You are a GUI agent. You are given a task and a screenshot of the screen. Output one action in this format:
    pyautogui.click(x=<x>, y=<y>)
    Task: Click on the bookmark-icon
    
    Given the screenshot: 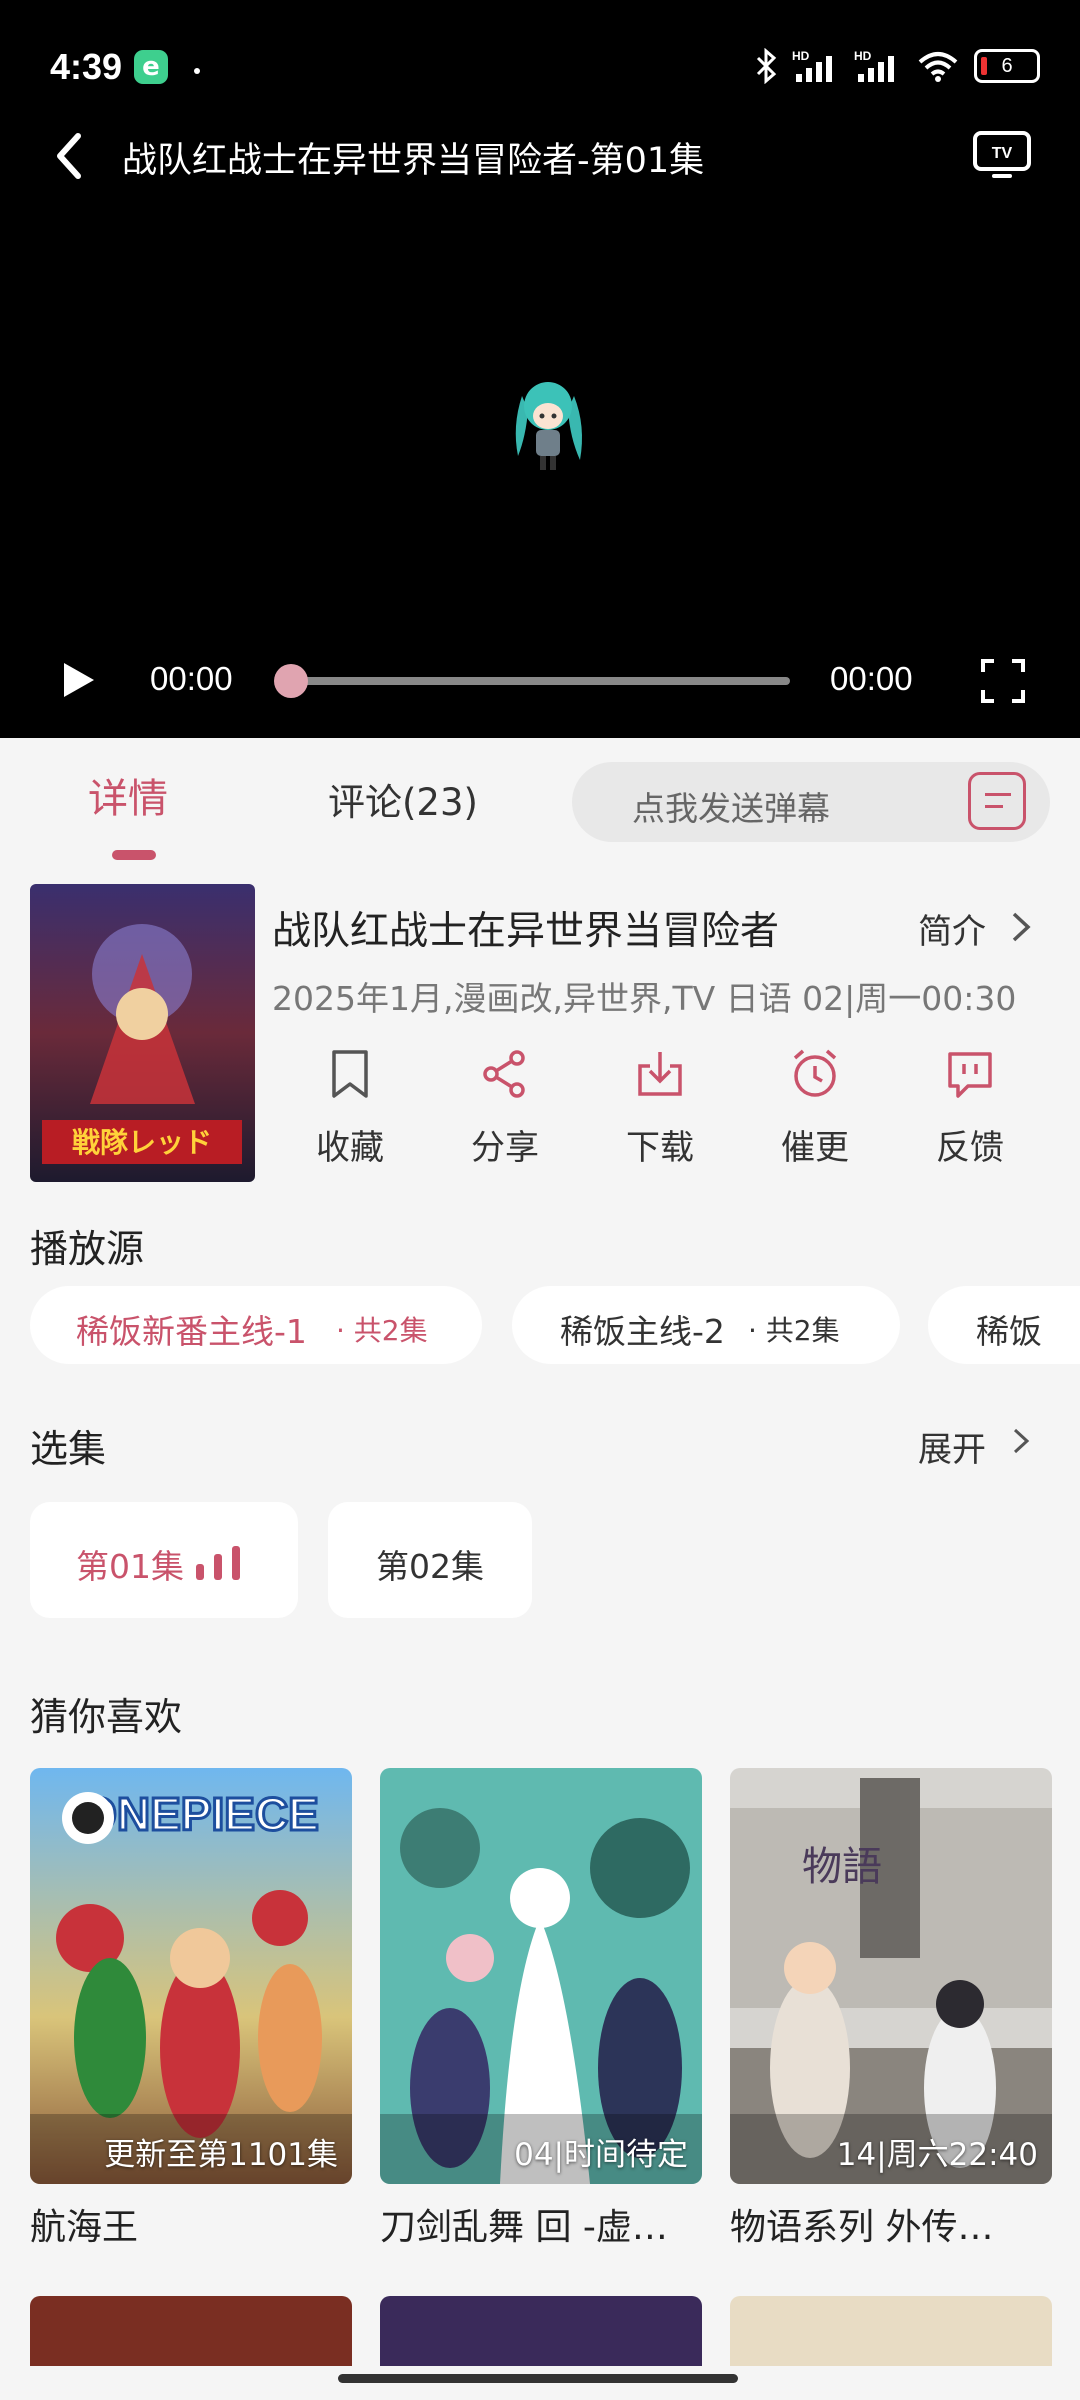 What is the action you would take?
    pyautogui.click(x=350, y=1074)
    